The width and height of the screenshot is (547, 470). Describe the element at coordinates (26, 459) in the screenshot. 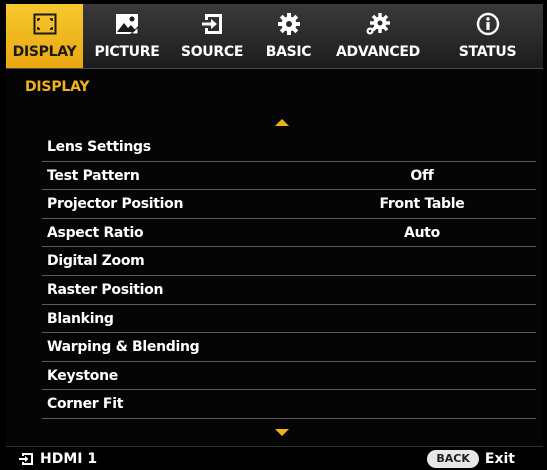

I see `input-source-icon` at that location.